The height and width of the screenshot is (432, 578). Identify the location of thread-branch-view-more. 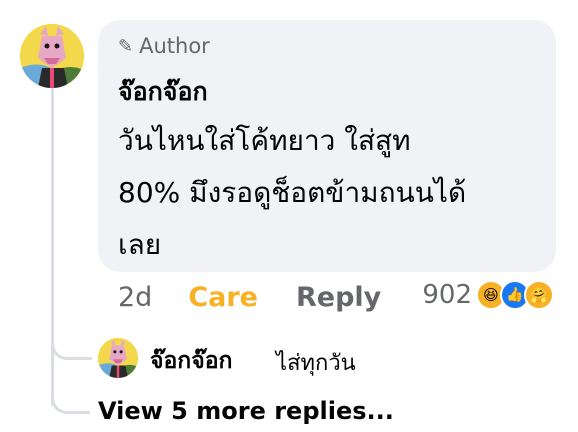
(70, 401).